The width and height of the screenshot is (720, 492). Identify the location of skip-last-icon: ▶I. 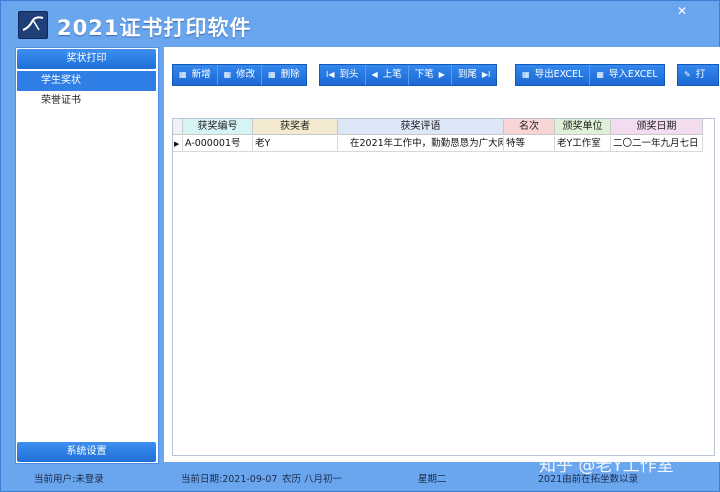
(486, 74).